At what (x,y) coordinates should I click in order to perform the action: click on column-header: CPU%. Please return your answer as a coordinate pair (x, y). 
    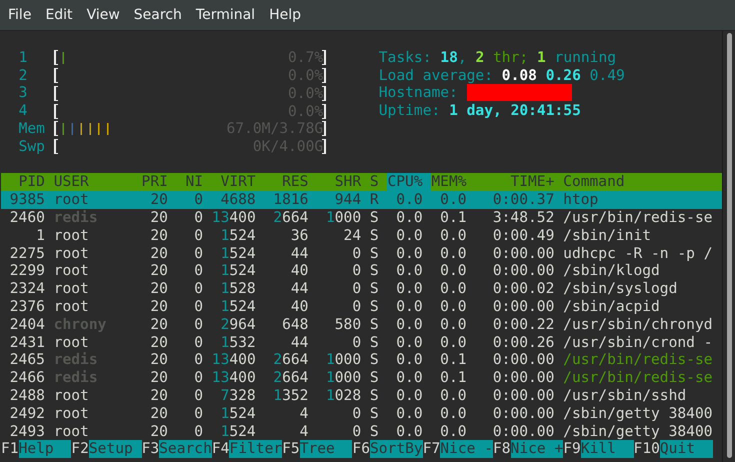
    Looking at the image, I should click on (409, 182).